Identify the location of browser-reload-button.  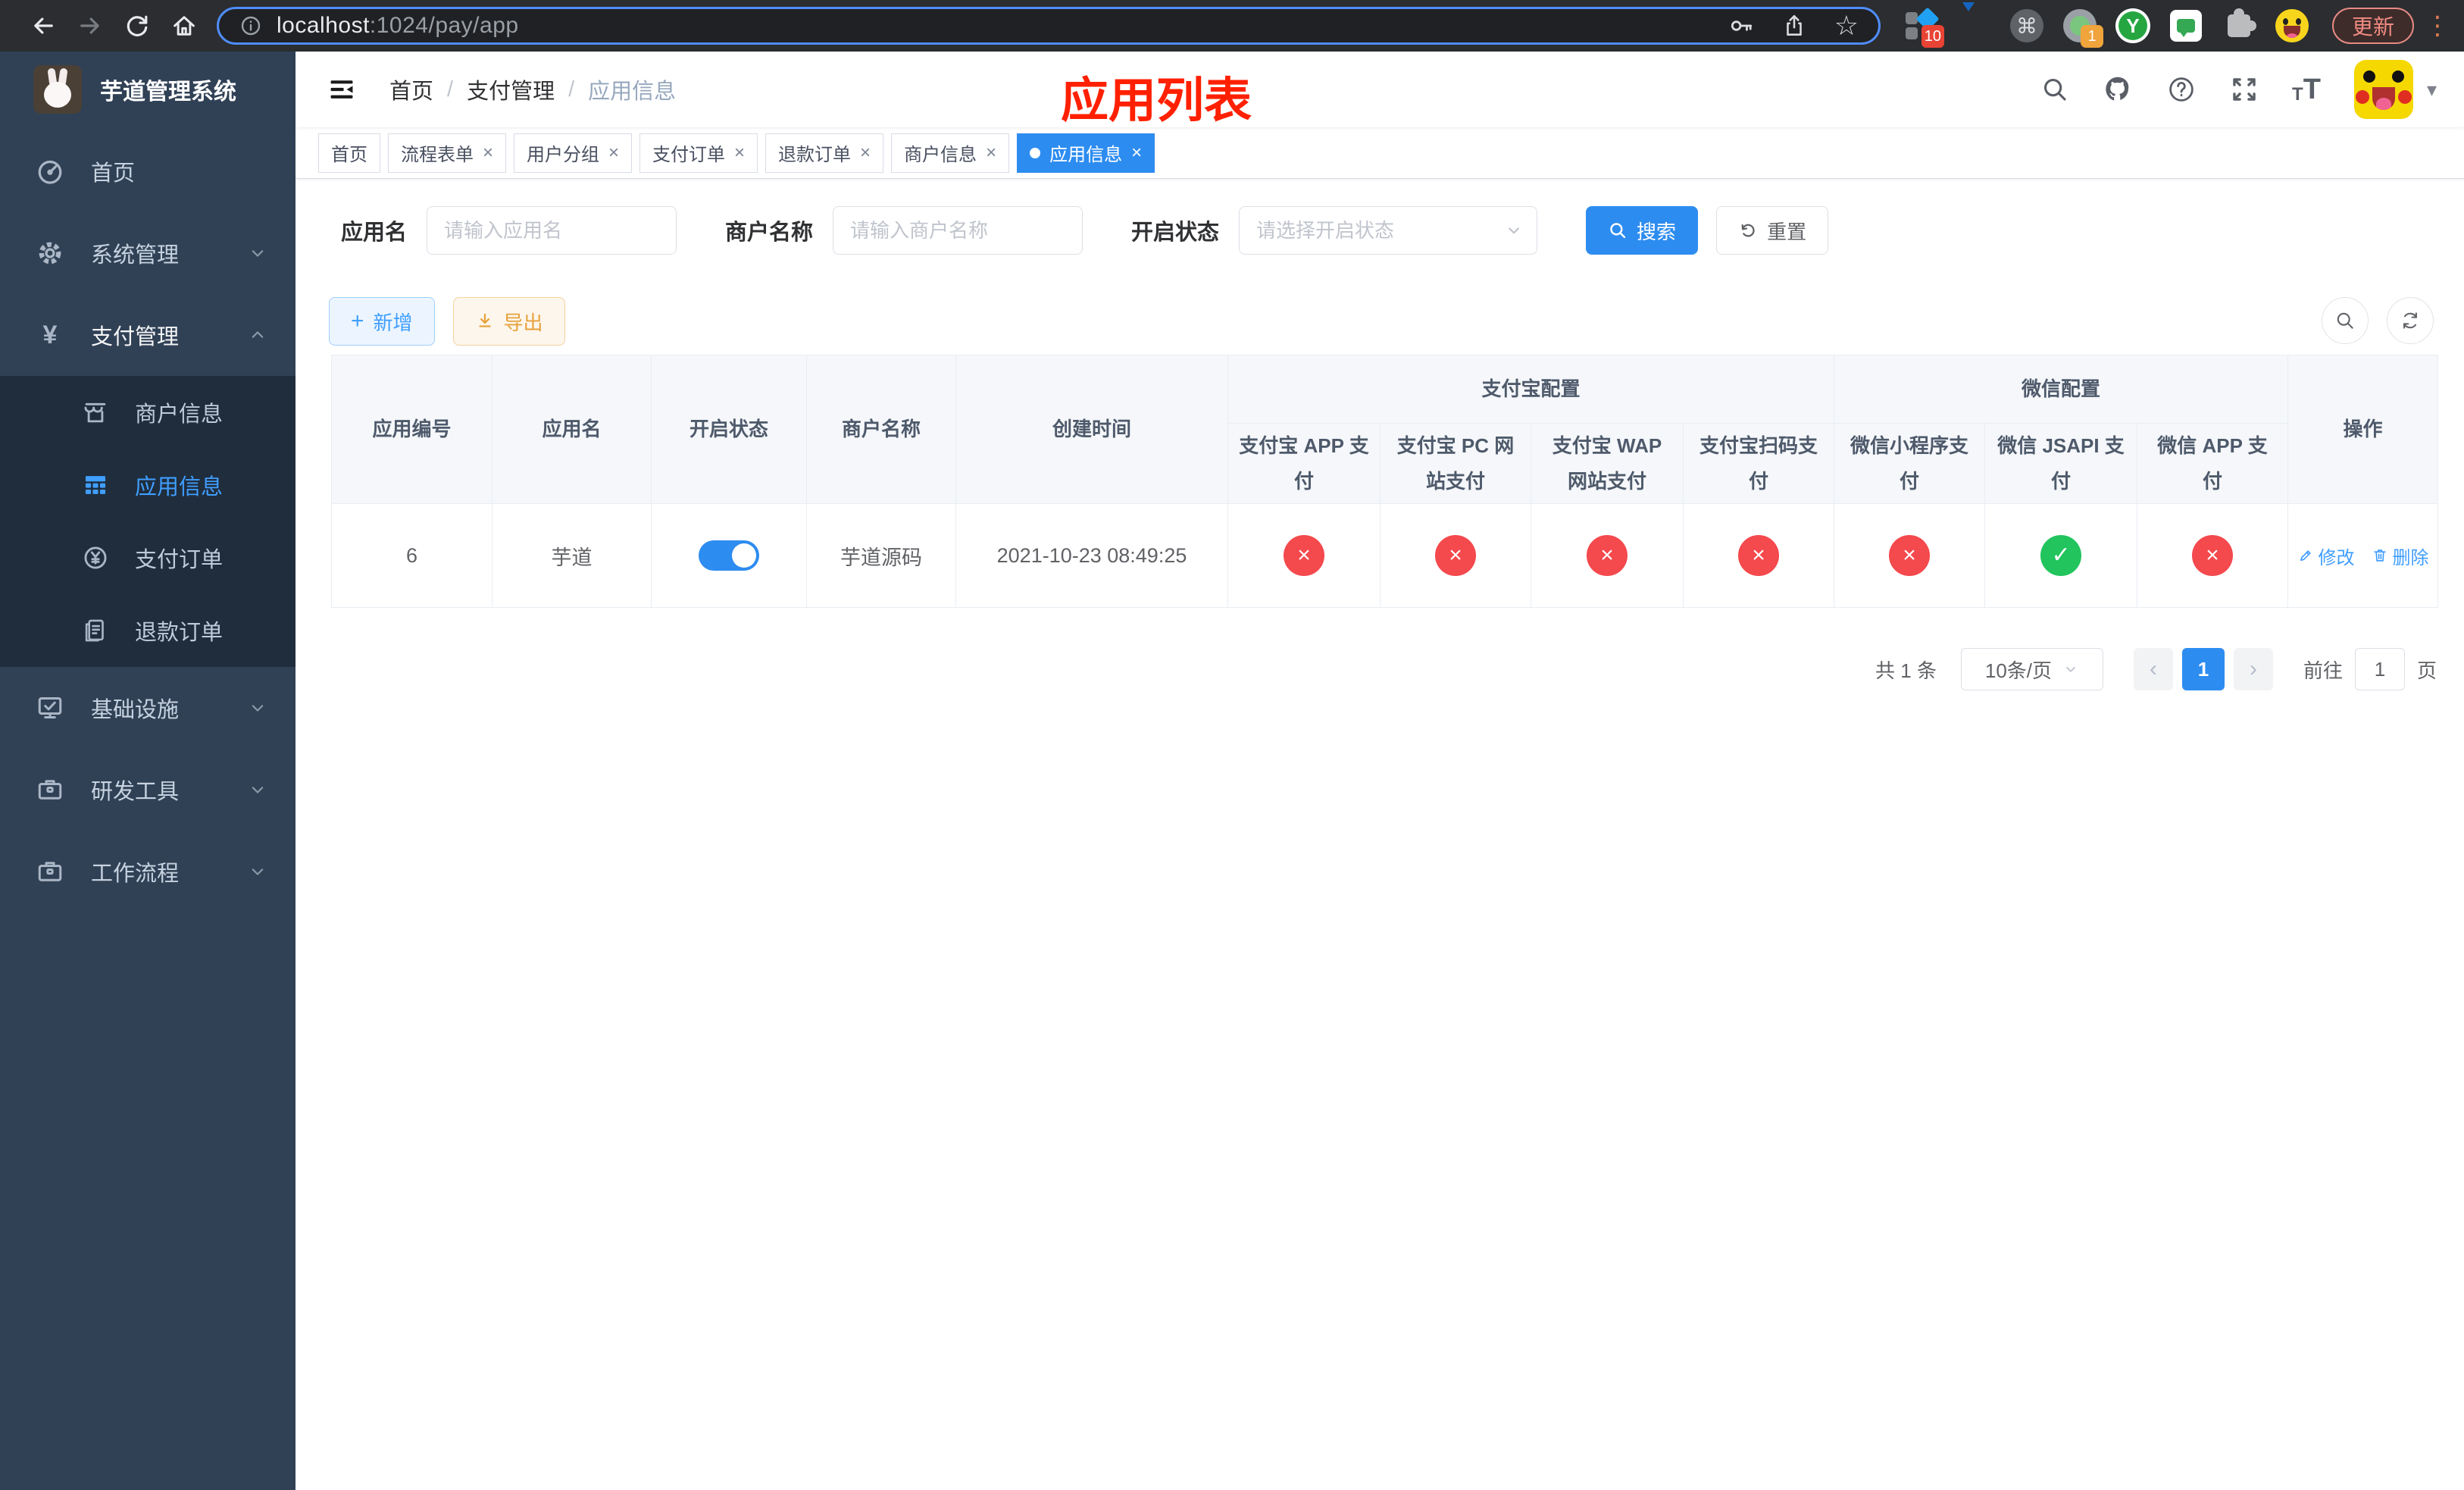
(137, 26).